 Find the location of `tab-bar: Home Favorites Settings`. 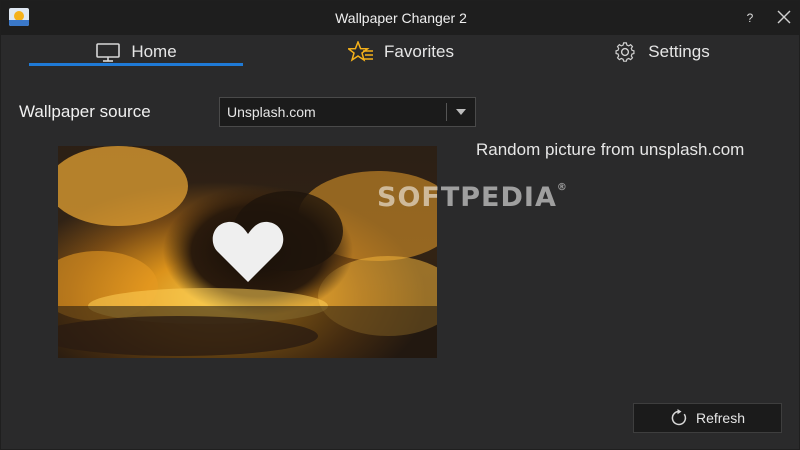

tab-bar: Home Favorites Settings is located at coordinates (400, 52).